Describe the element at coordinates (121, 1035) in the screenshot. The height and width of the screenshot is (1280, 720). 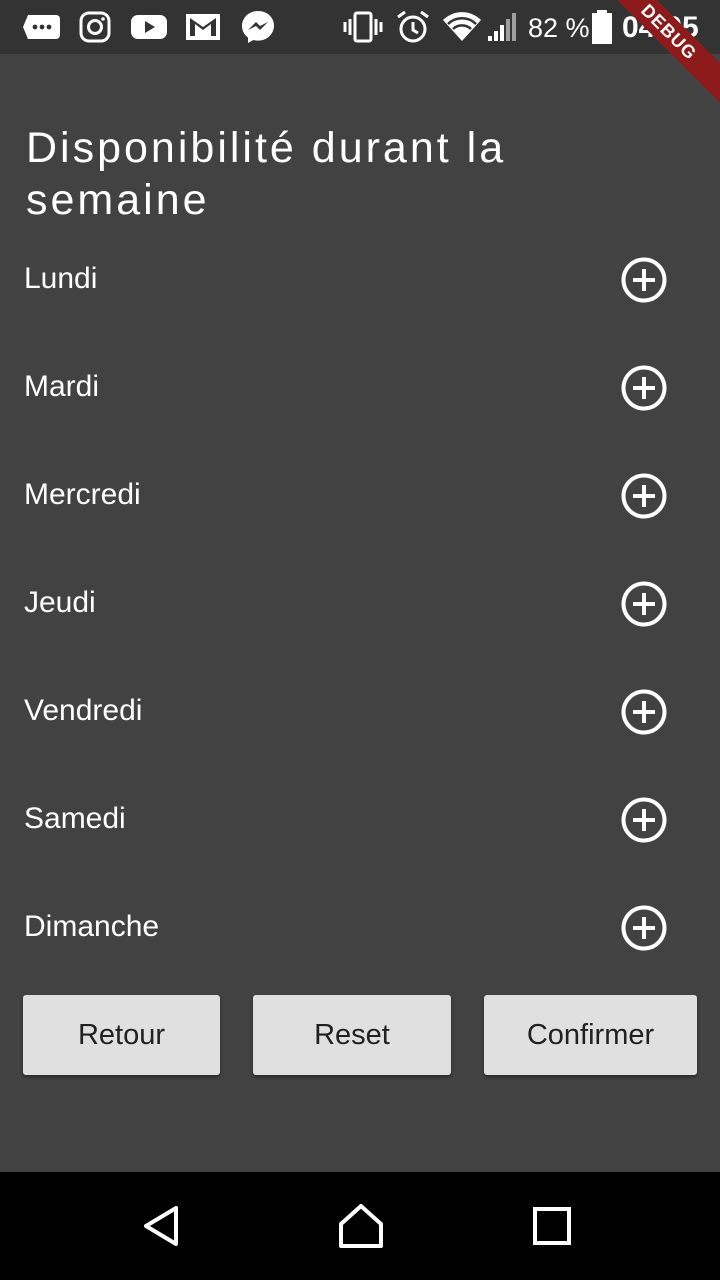
I see `back-button: Retour` at that location.